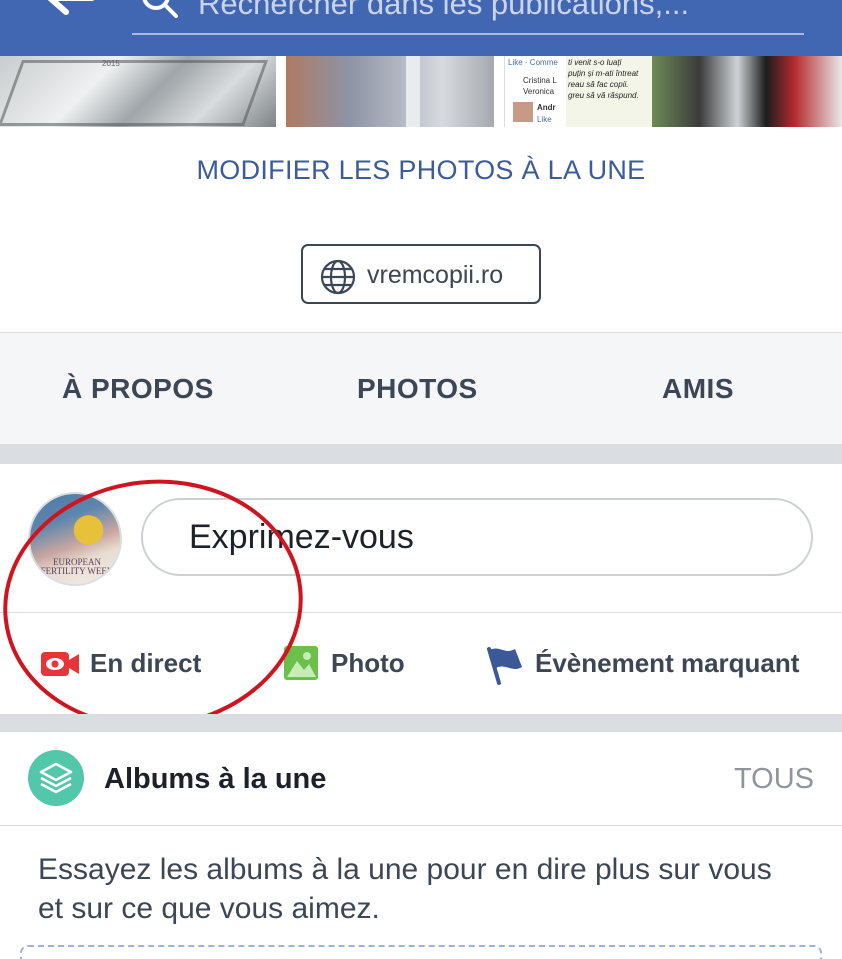  What do you see at coordinates (368, 663) in the screenshot?
I see `photo-label: Photo` at bounding box center [368, 663].